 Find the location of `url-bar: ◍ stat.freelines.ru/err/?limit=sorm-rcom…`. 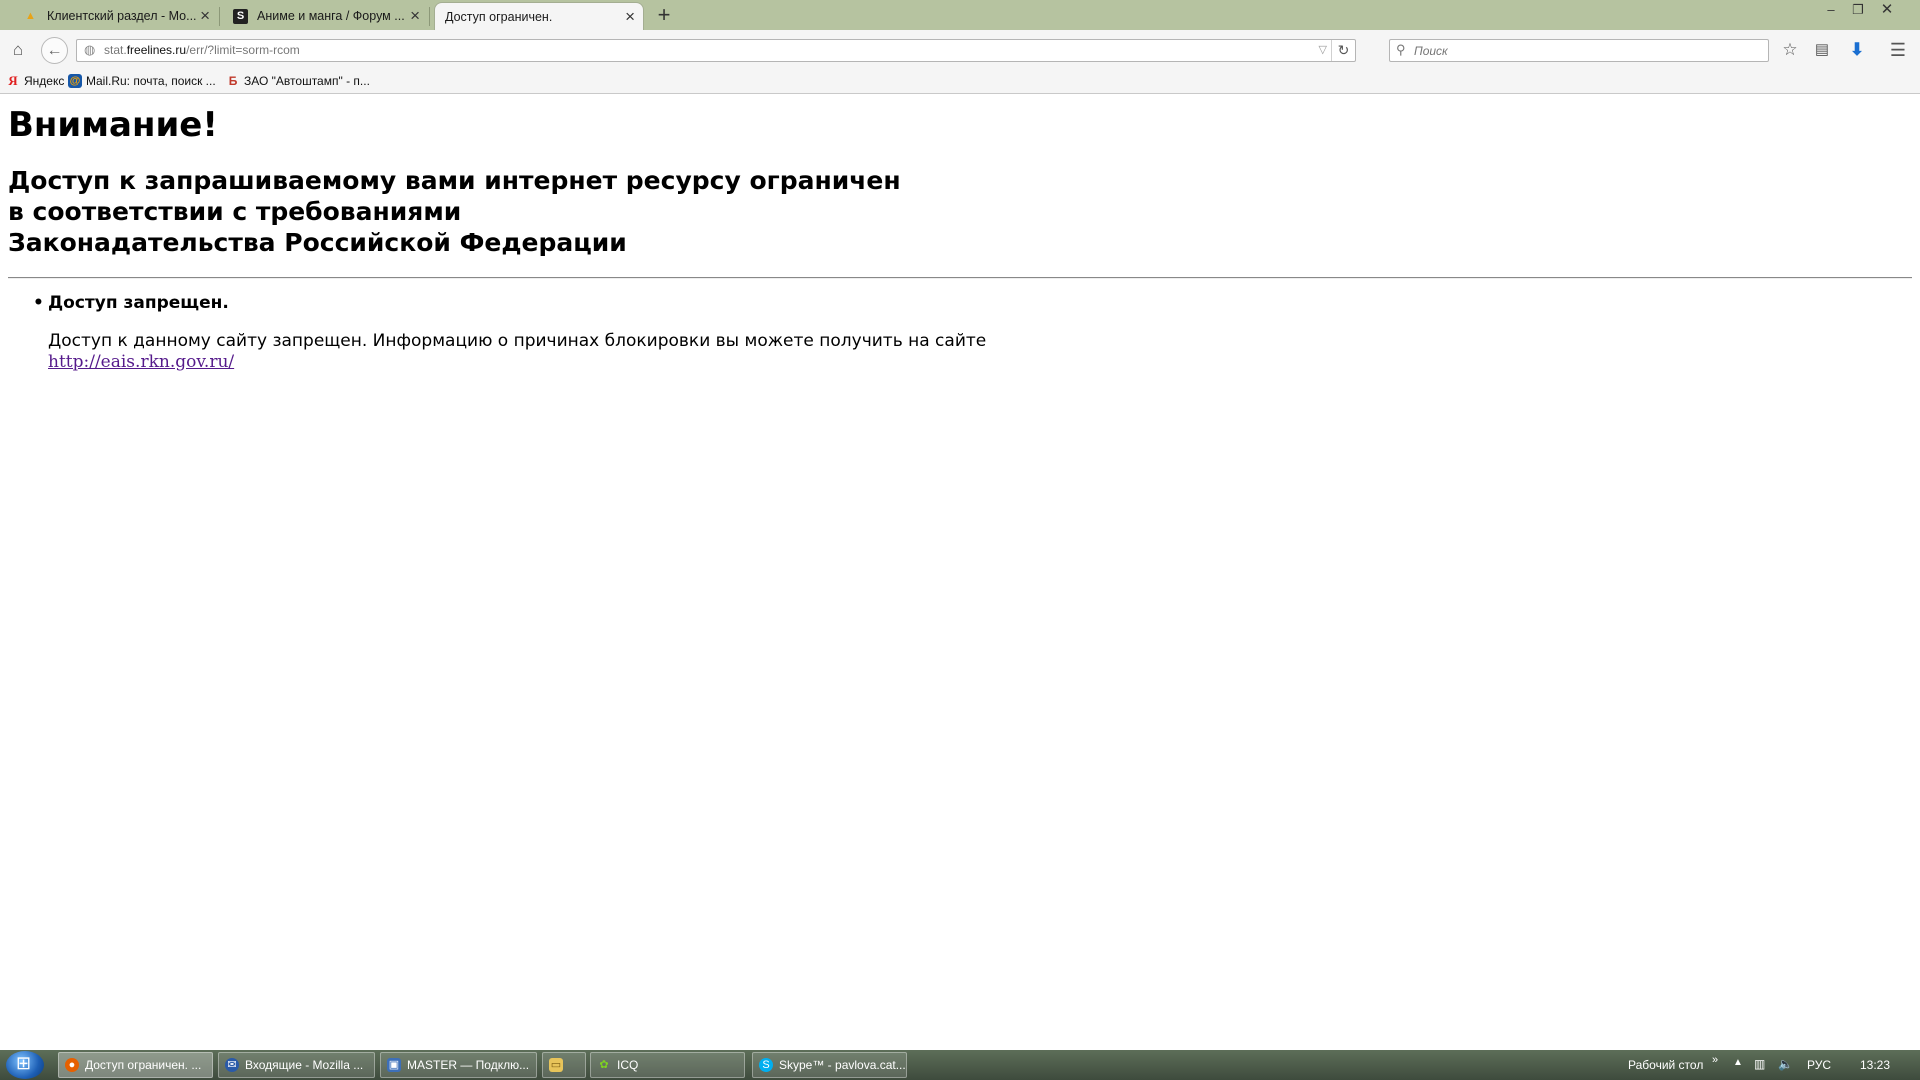

url-bar: ◍ stat.freelines.ru/err/?limit=sorm-rcom… is located at coordinates (716, 50).